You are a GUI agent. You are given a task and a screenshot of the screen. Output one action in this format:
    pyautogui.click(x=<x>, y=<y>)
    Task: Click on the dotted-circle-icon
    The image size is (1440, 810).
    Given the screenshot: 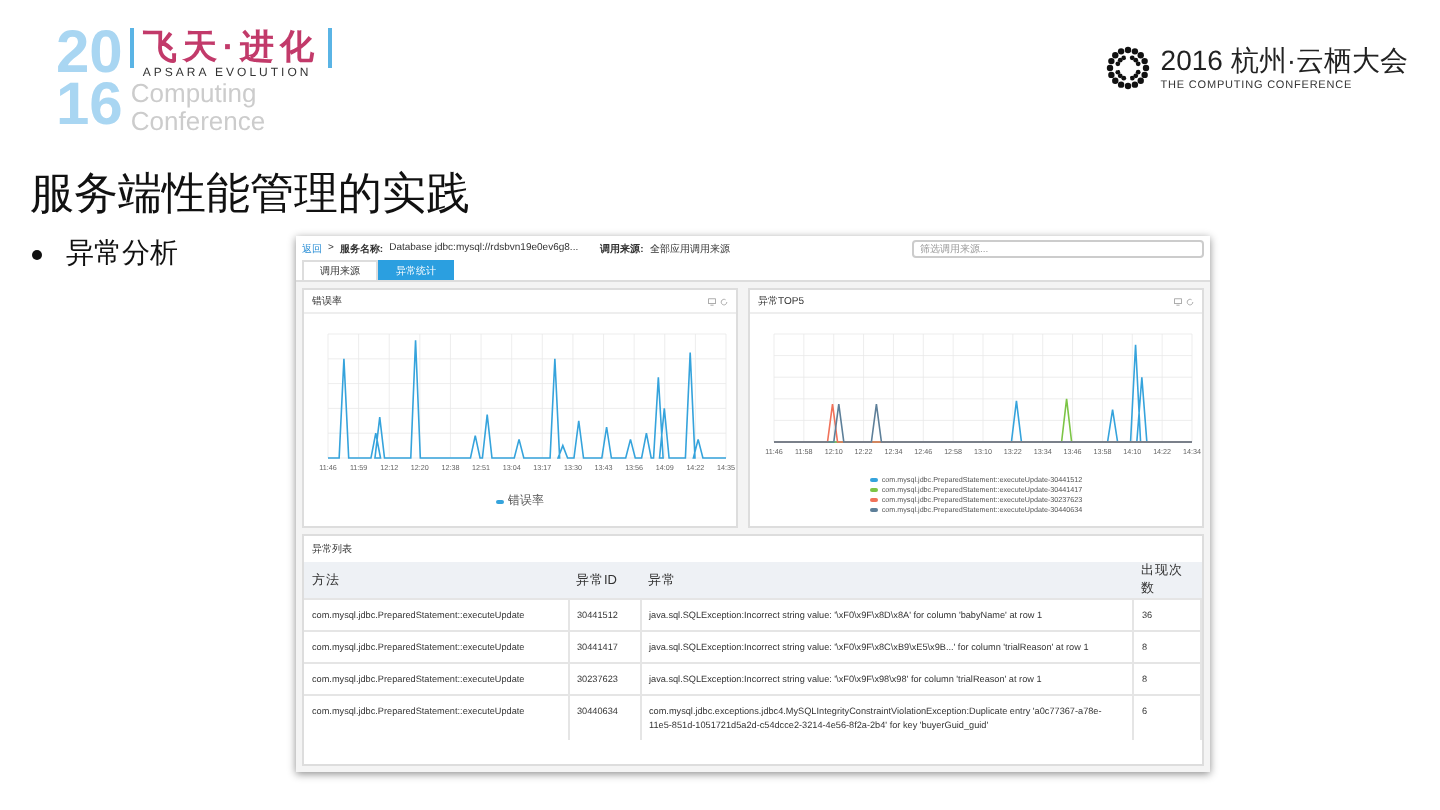 What is the action you would take?
    pyautogui.click(x=1128, y=68)
    